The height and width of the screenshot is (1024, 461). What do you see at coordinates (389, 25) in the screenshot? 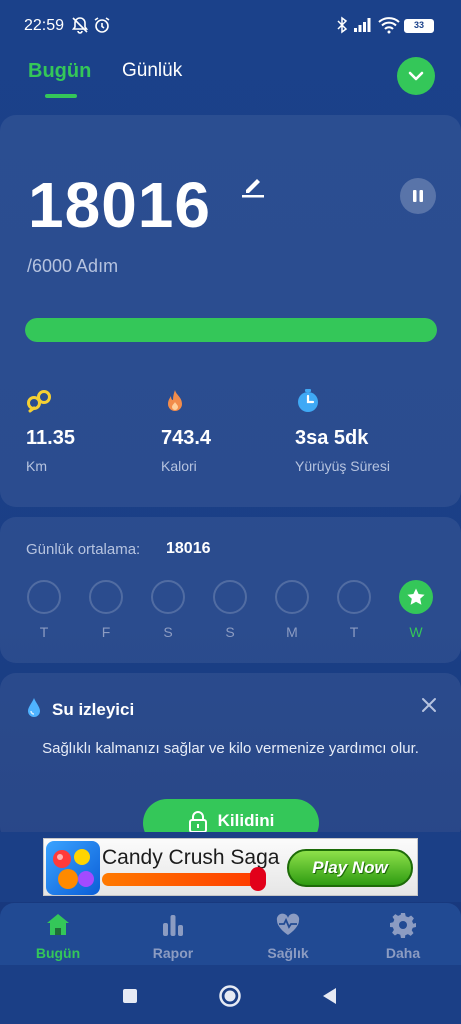
I see `wifi-icon` at bounding box center [389, 25].